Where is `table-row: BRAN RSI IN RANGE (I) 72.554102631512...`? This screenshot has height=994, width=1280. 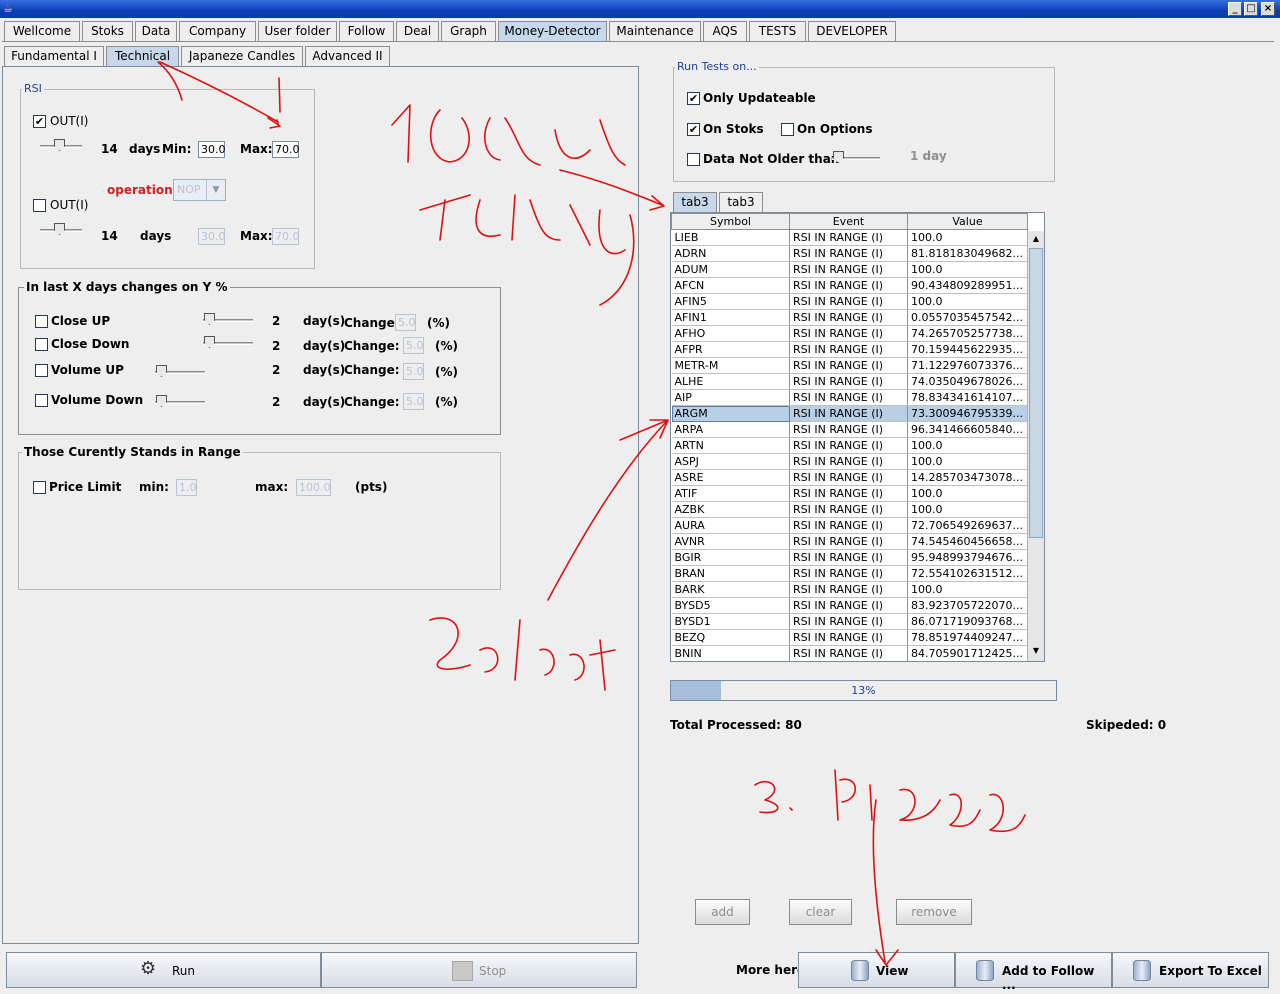
table-row: BRAN RSI IN RANGE (I) 72.554102631512... is located at coordinates (849, 573).